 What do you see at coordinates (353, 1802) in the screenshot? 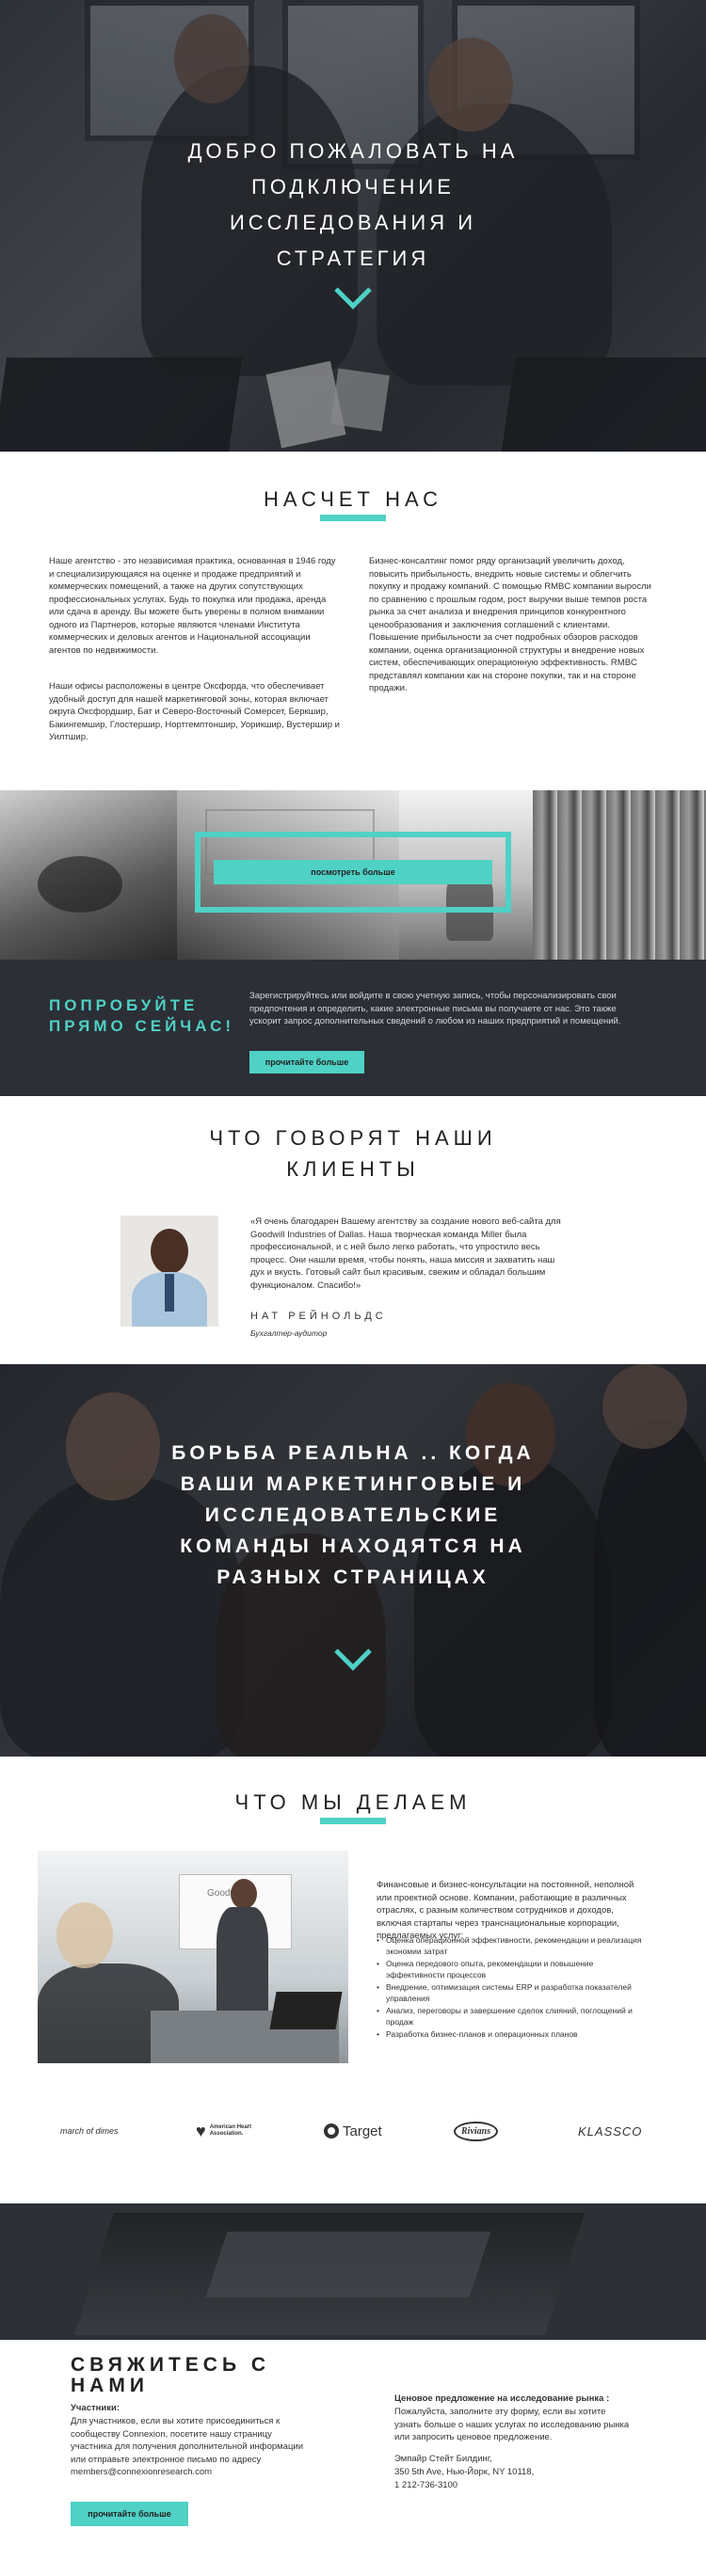
I see `what-we-do-title: ЧТО МЫ ДЕЛАЕМ` at bounding box center [353, 1802].